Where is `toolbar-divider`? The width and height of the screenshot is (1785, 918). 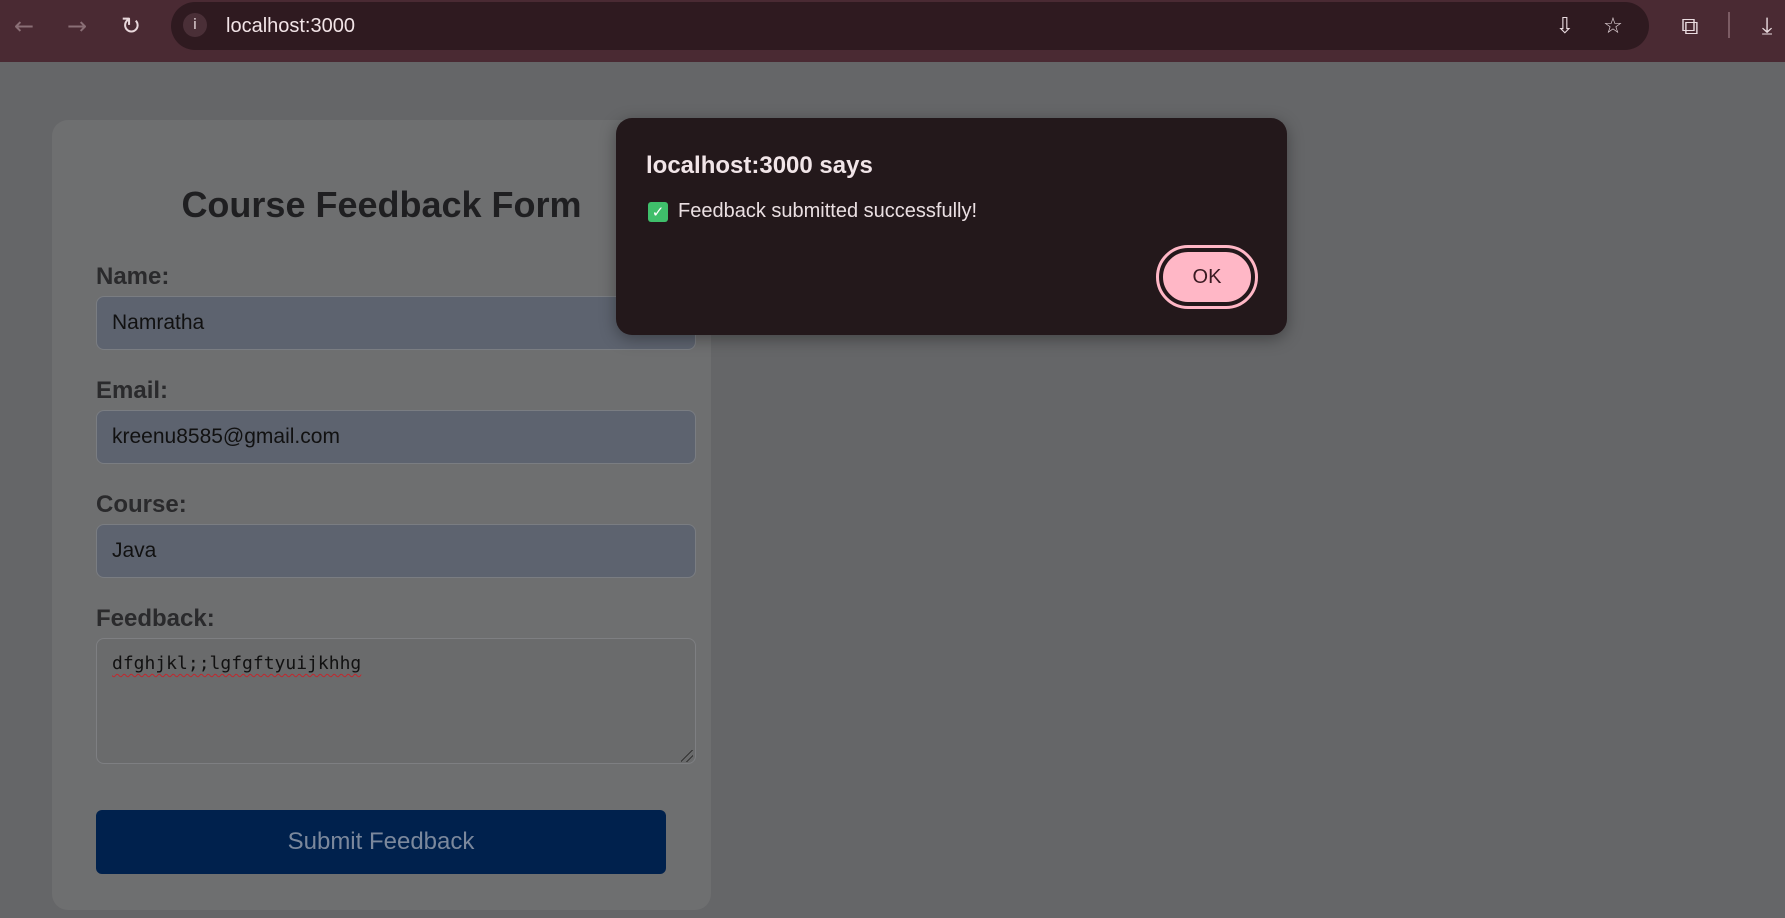
toolbar-divider is located at coordinates (1729, 25).